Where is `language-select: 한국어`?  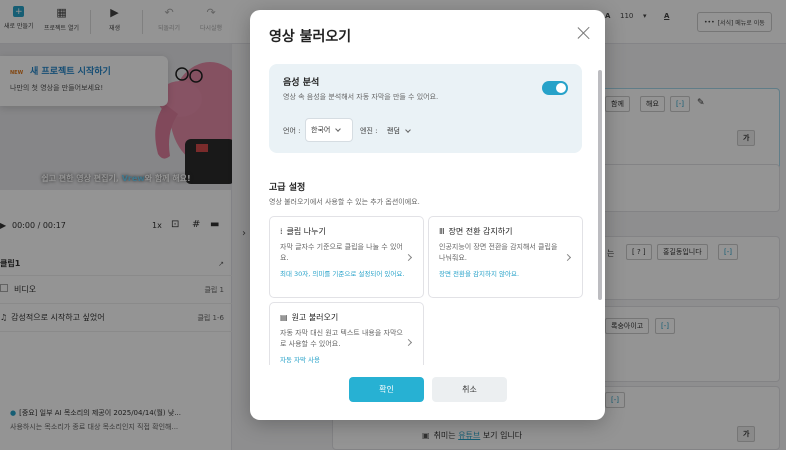 language-select: 한국어 is located at coordinates (329, 130).